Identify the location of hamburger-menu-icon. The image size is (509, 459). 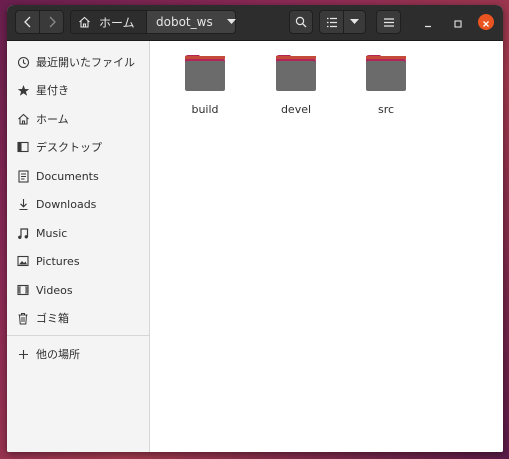
(388, 22).